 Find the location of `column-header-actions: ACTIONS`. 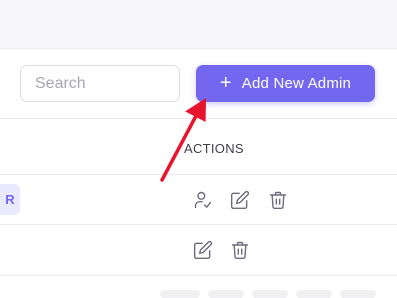

column-header-actions: ACTIONS is located at coordinates (214, 148).